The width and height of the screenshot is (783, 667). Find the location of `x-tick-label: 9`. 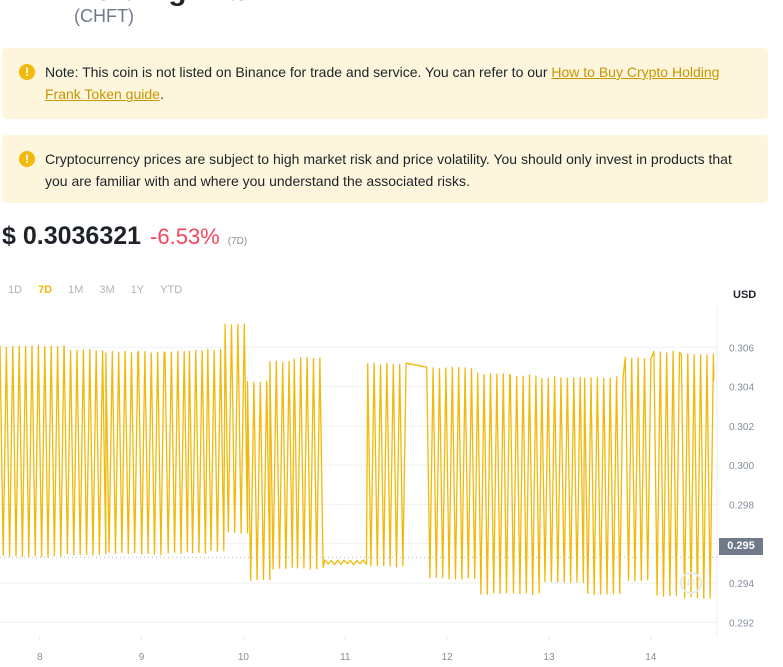

x-tick-label: 9 is located at coordinates (142, 657).